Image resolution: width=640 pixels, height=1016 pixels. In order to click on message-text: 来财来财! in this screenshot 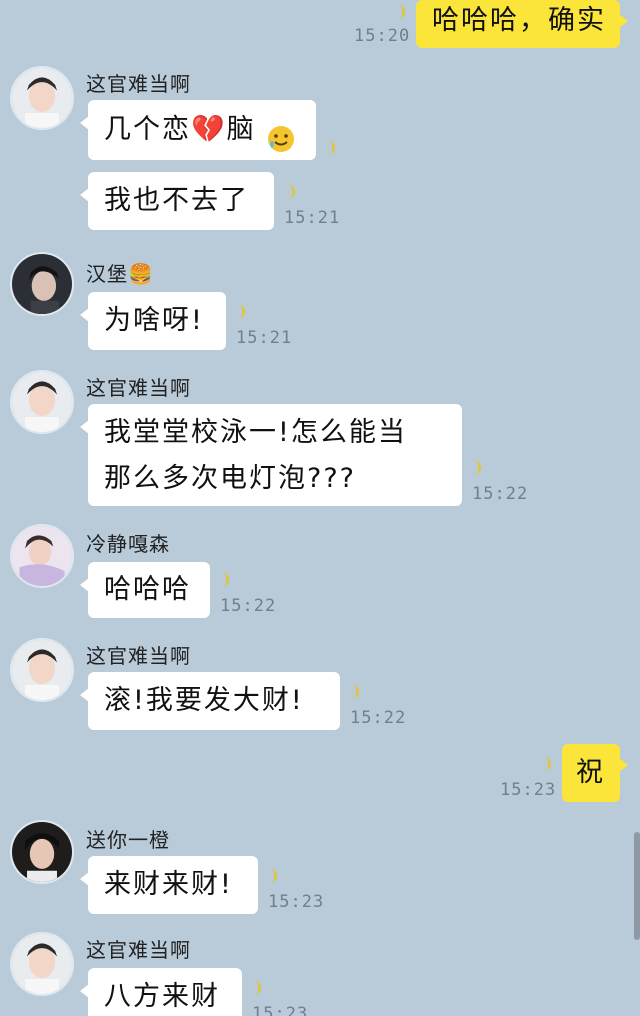, I will do `click(168, 884)`.